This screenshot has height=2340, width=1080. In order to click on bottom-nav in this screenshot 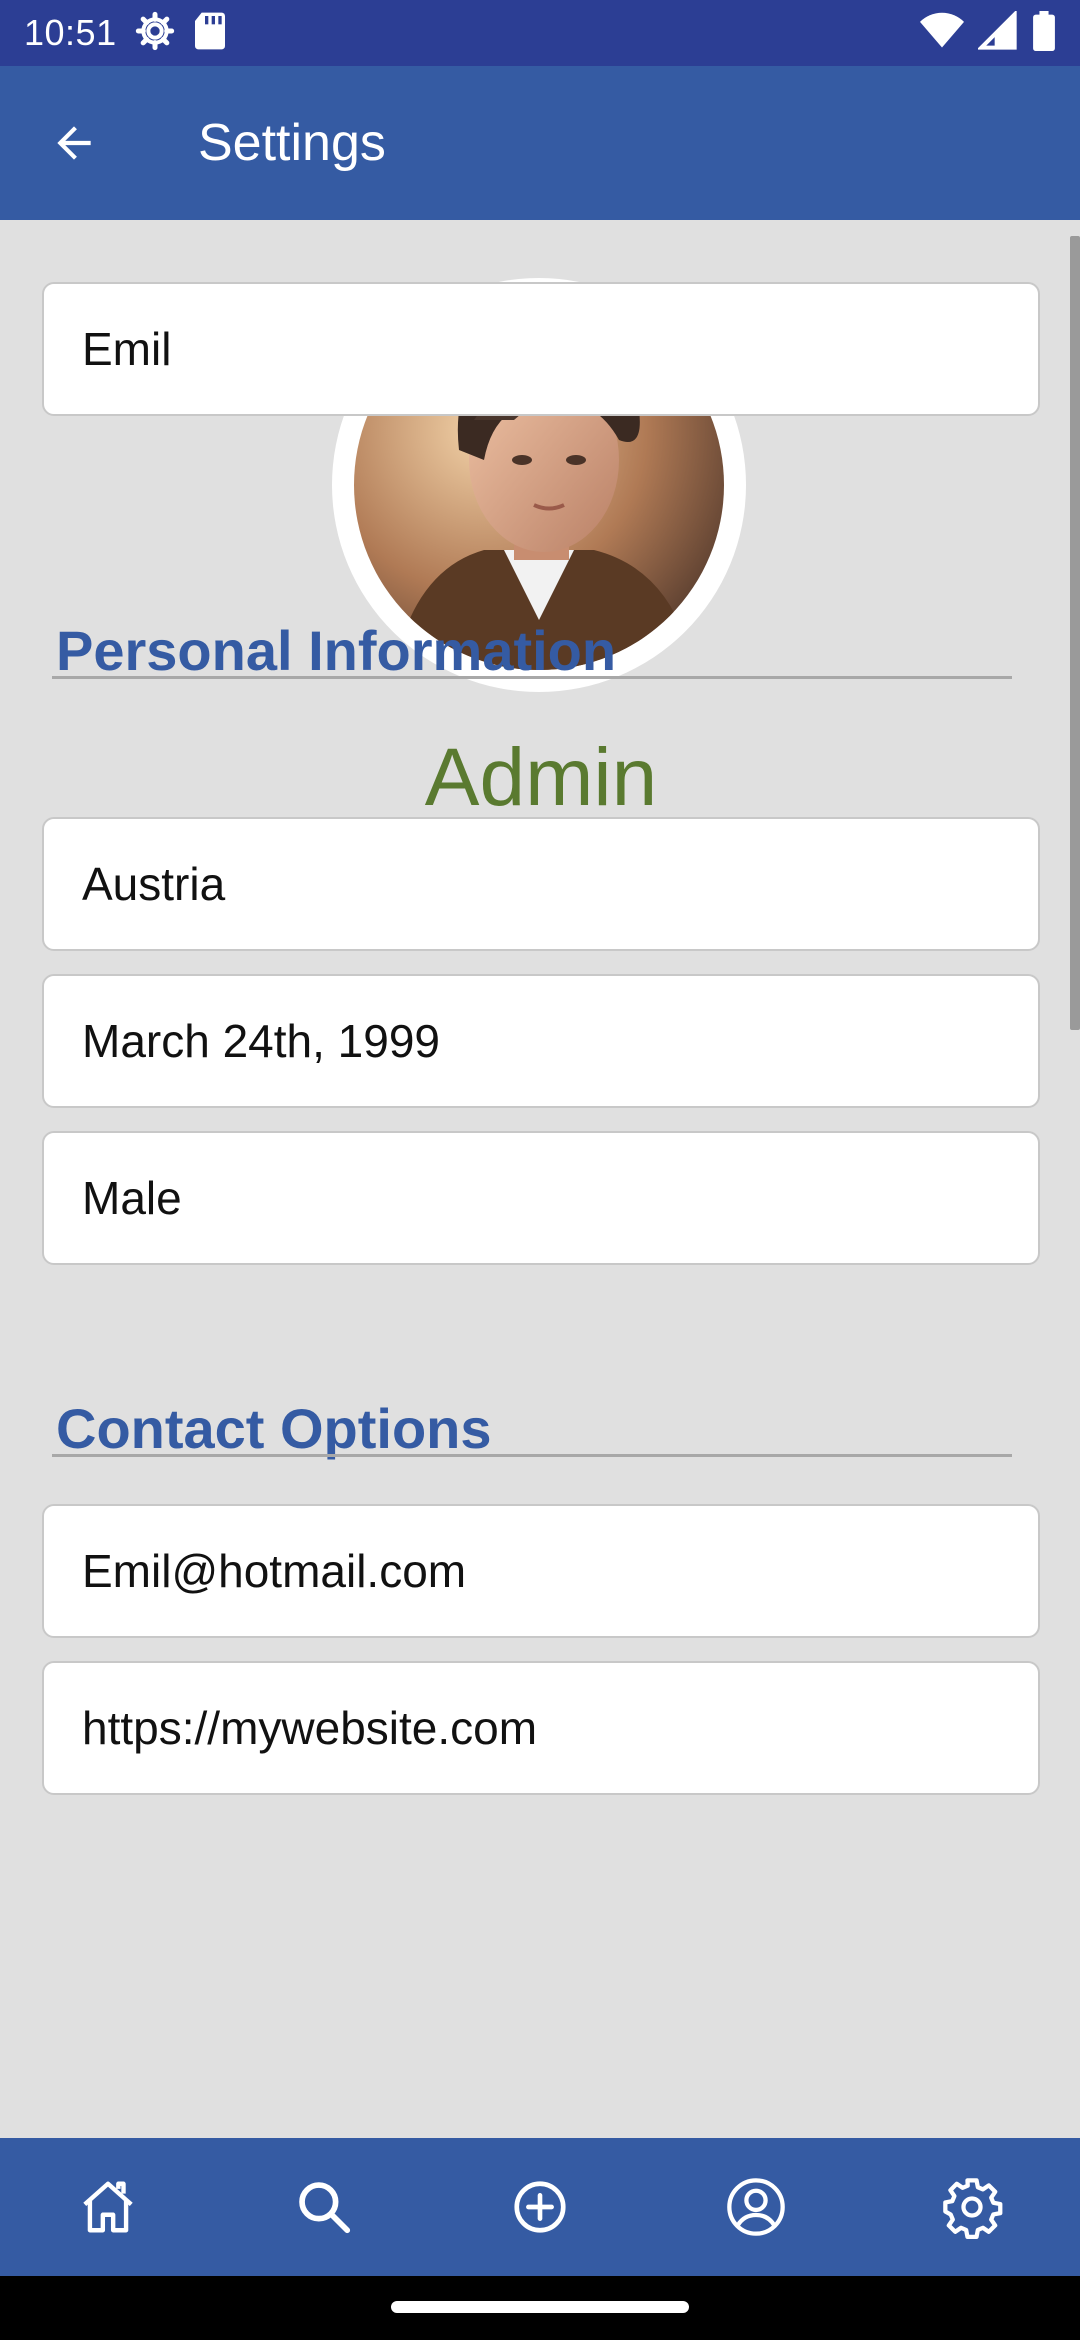, I will do `click(540, 2207)`.